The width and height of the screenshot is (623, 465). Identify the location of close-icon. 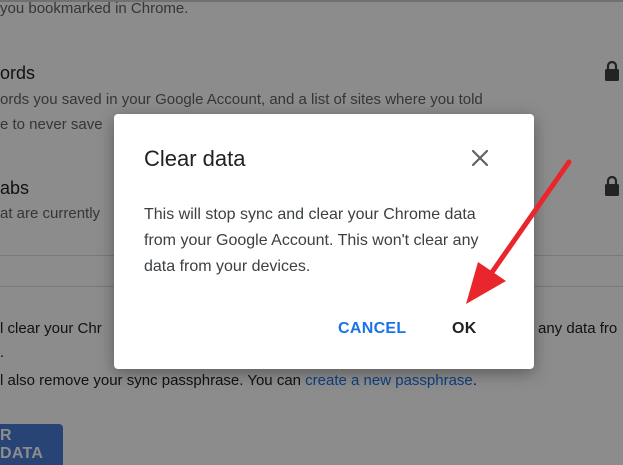
(480, 158).